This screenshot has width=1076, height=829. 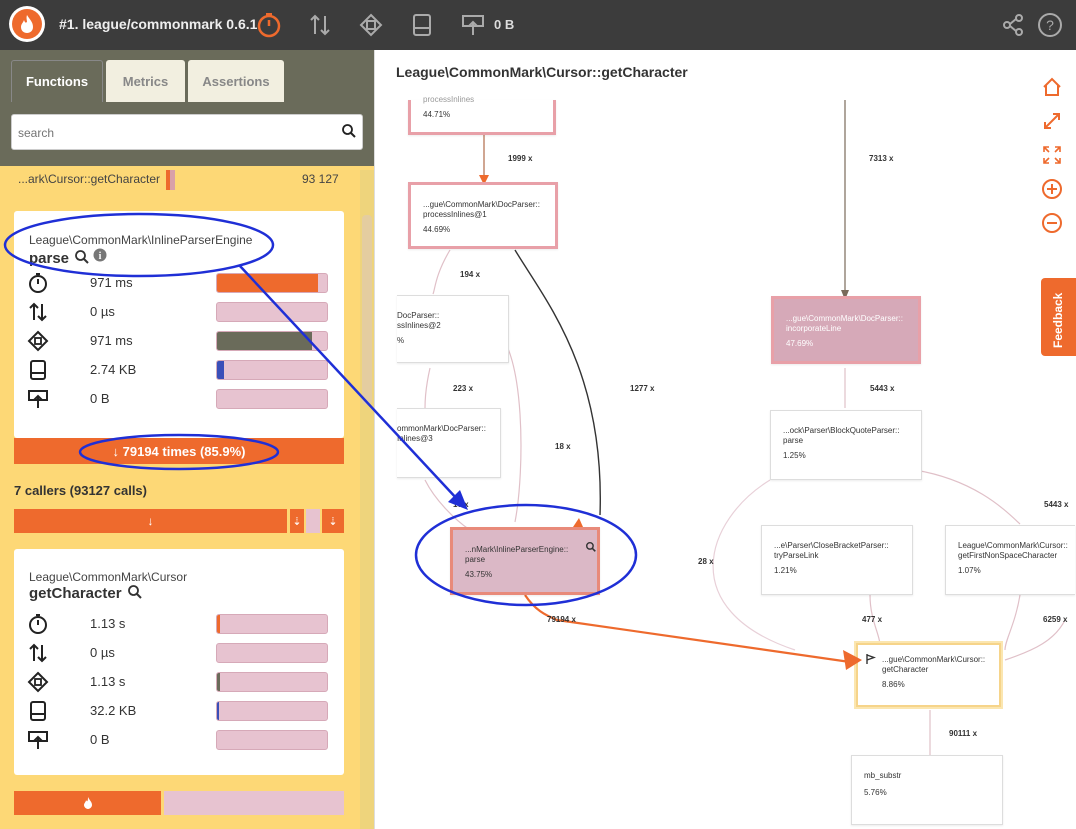 What do you see at coordinates (49, 258) in the screenshot?
I see `function-name-text: parse` at bounding box center [49, 258].